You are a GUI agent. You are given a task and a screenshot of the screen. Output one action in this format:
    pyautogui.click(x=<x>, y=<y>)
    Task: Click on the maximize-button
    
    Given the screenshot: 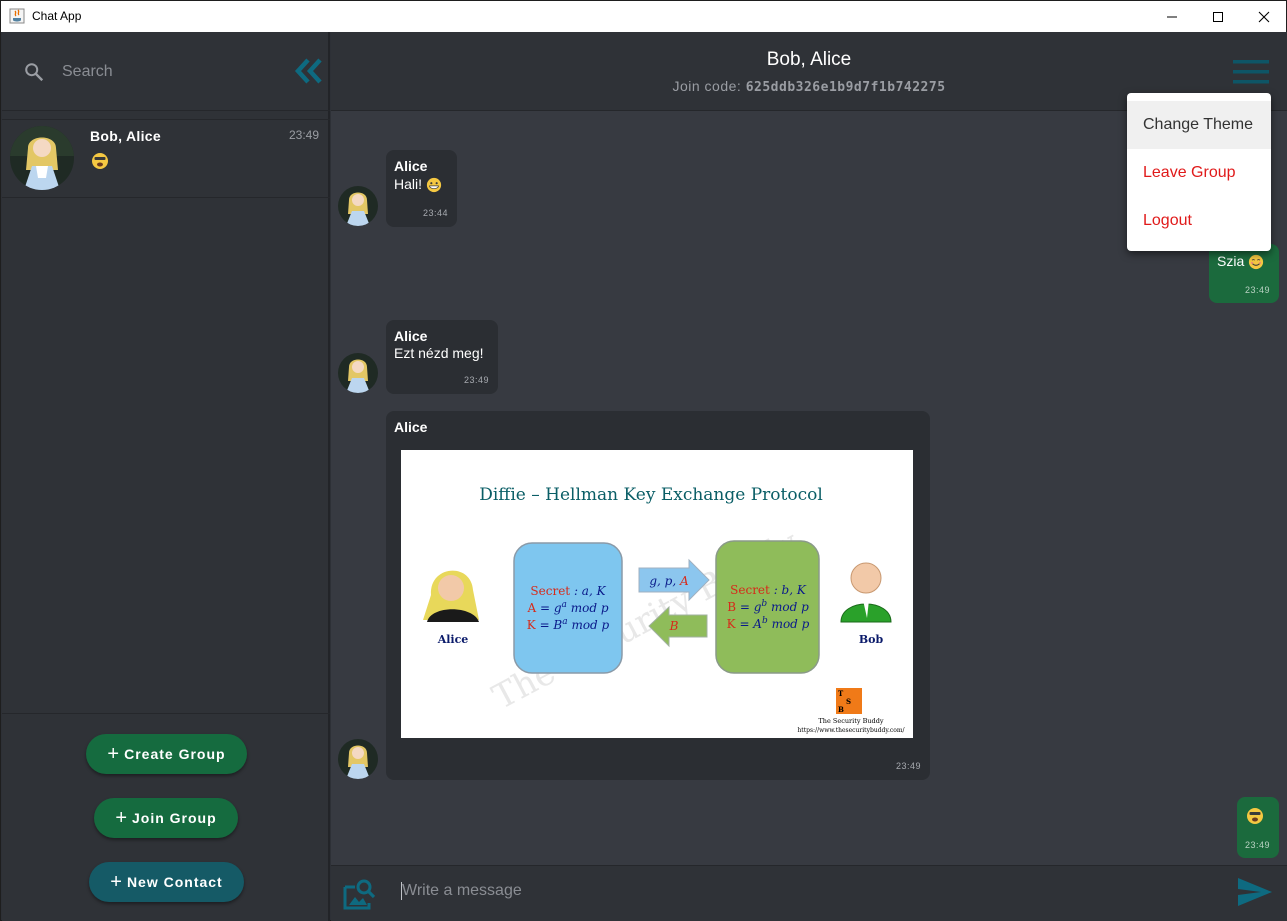 What is the action you would take?
    pyautogui.click(x=1218, y=16)
    